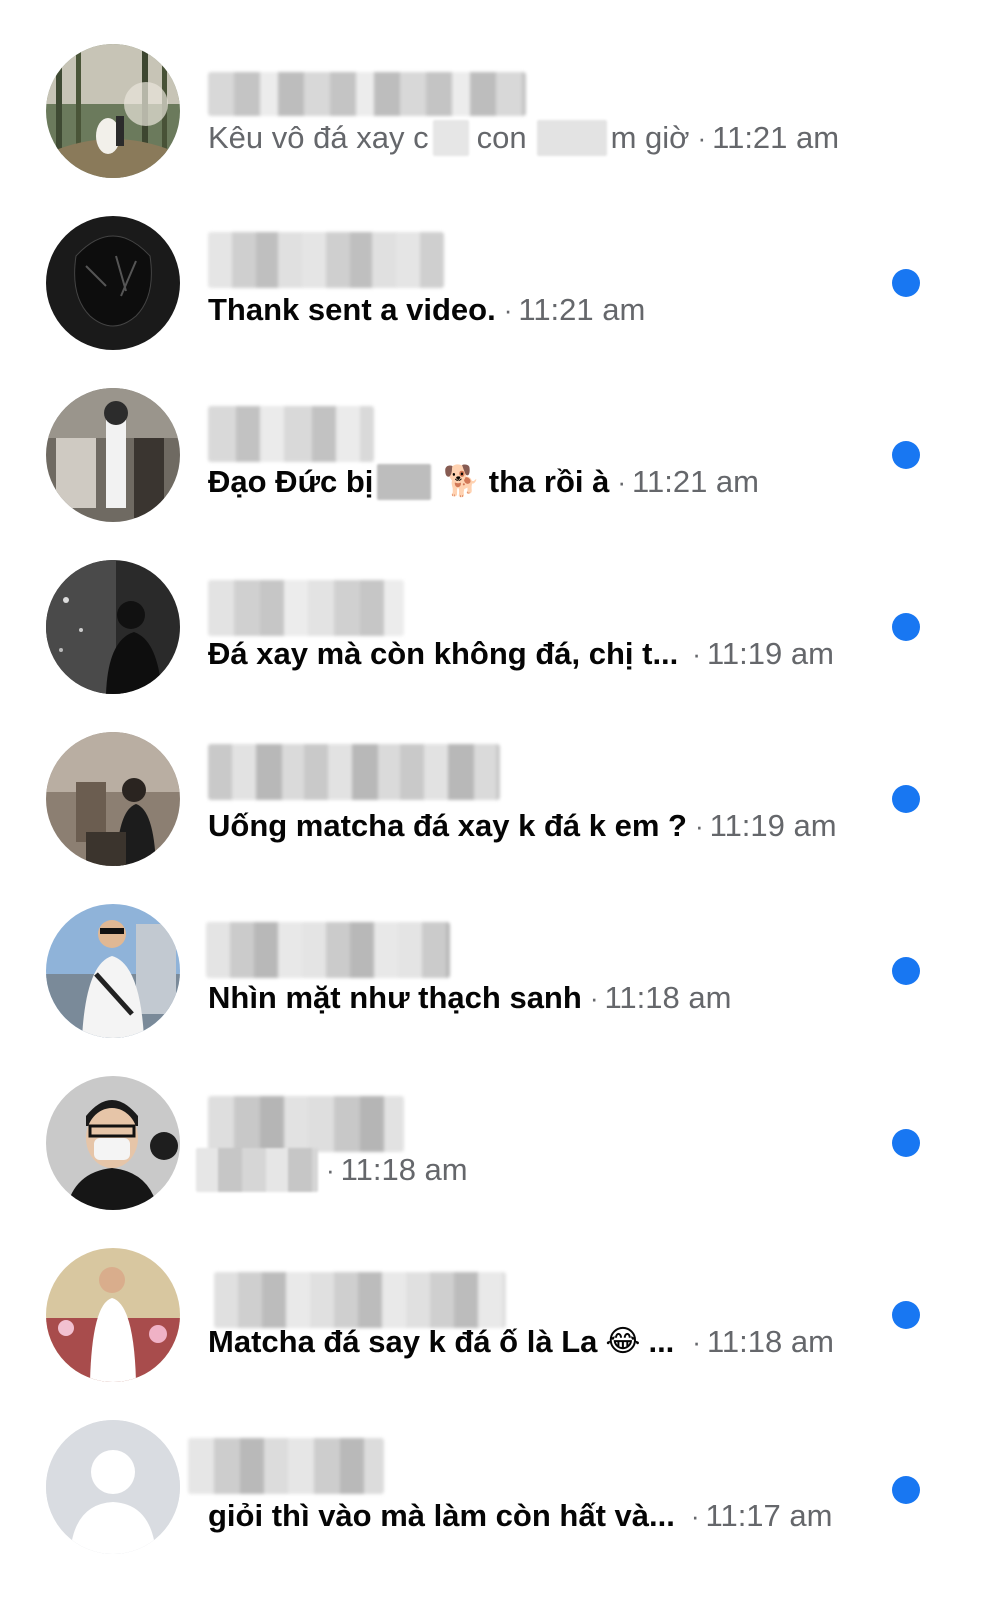  What do you see at coordinates (623, 1341) in the screenshot?
I see `laughing-emoji: 😂` at bounding box center [623, 1341].